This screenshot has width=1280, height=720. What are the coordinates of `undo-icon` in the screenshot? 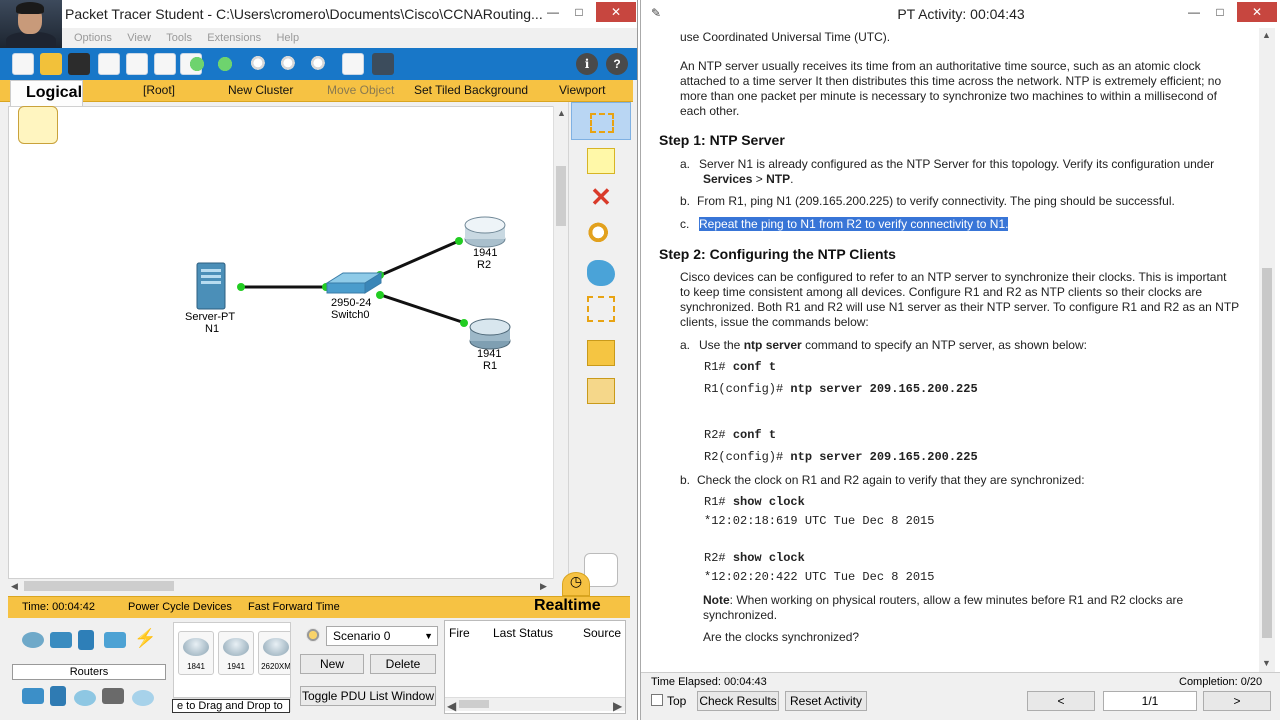 It's located at (197, 64).